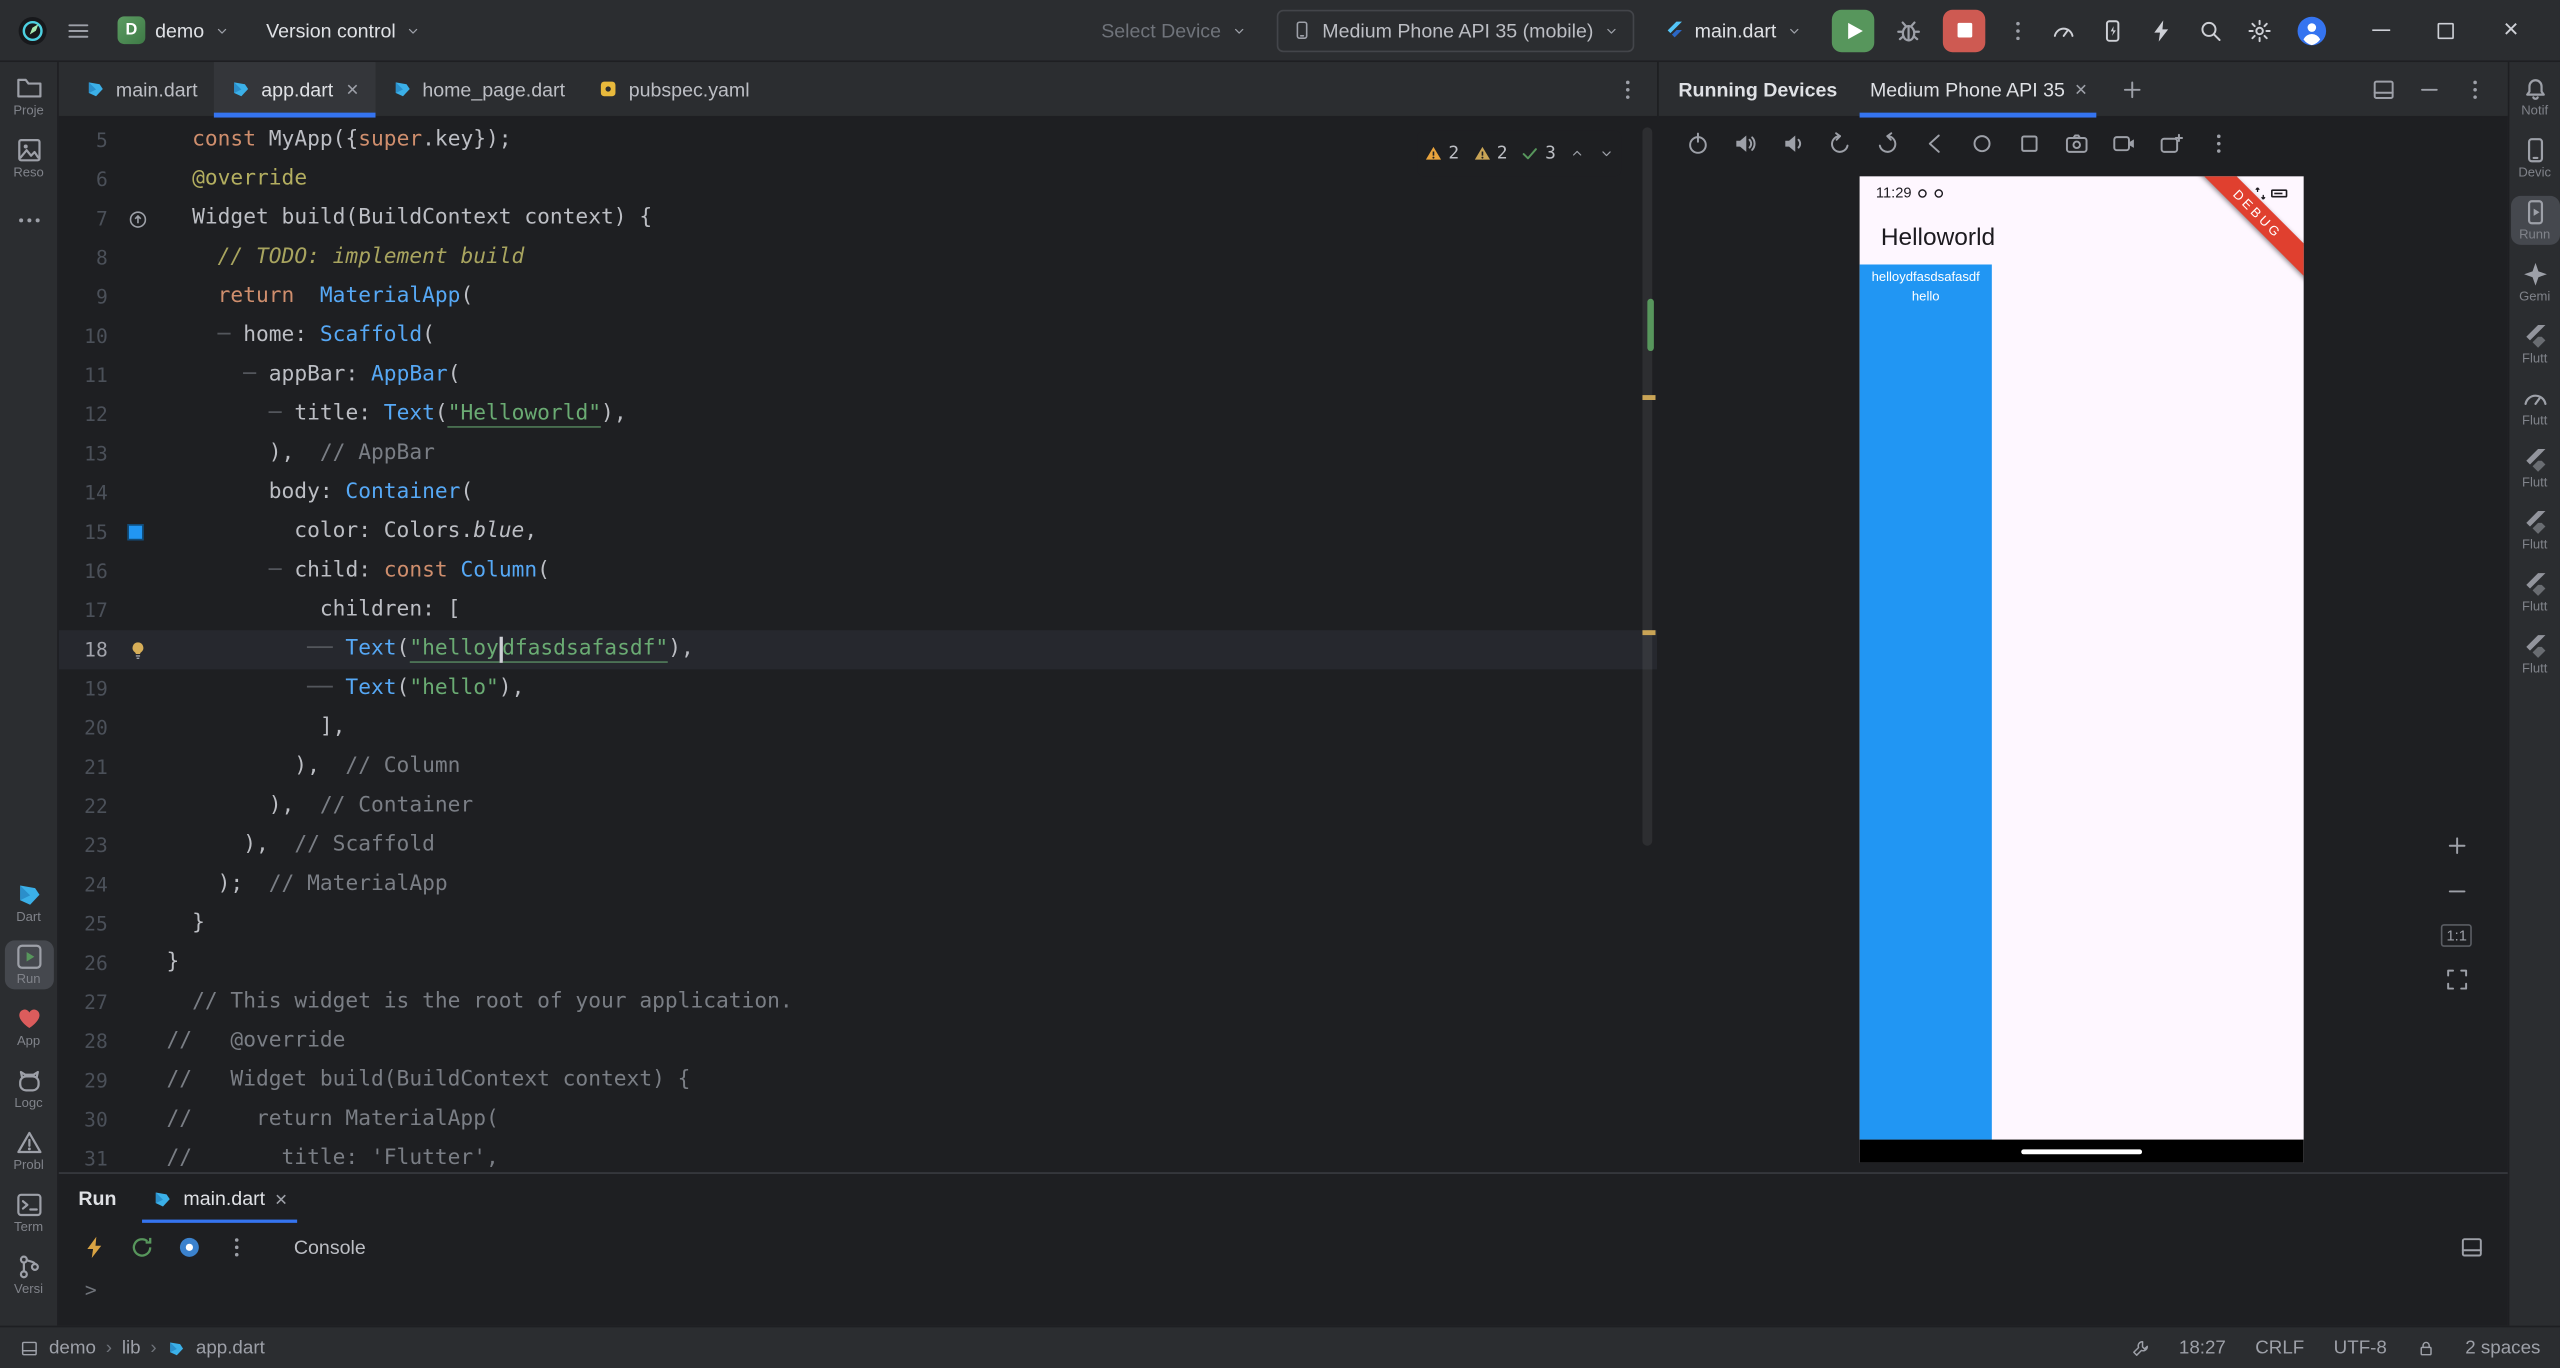 The image size is (2560, 1368). What do you see at coordinates (1455, 30) in the screenshot?
I see `device-selector: Medium Phone API 35 (mobile)` at bounding box center [1455, 30].